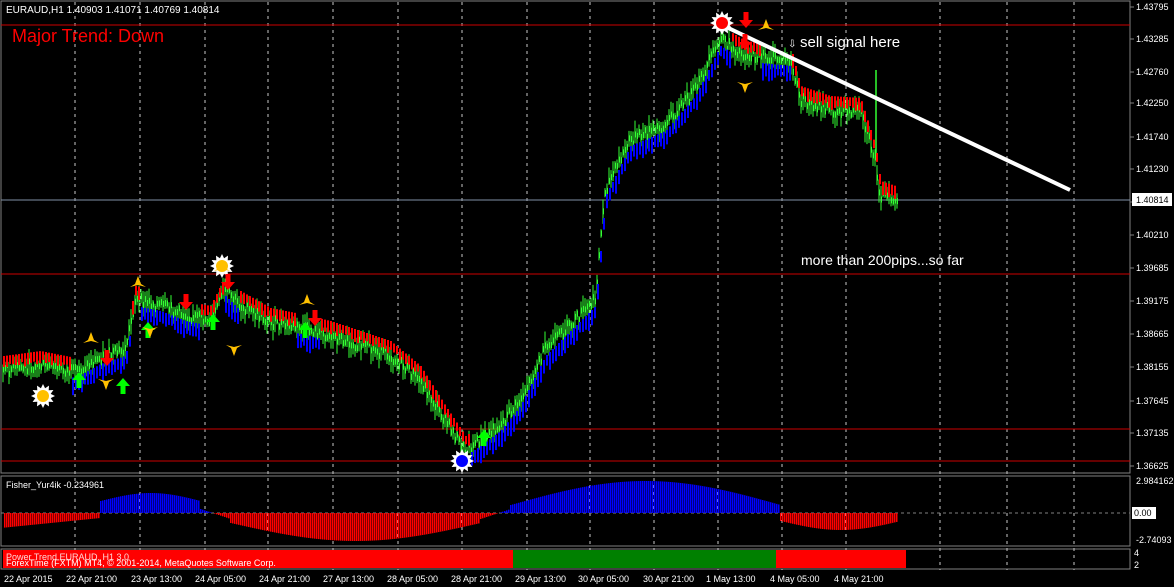 The image size is (1174, 587). I want to click on arrow-down-icon, so click(186, 302).